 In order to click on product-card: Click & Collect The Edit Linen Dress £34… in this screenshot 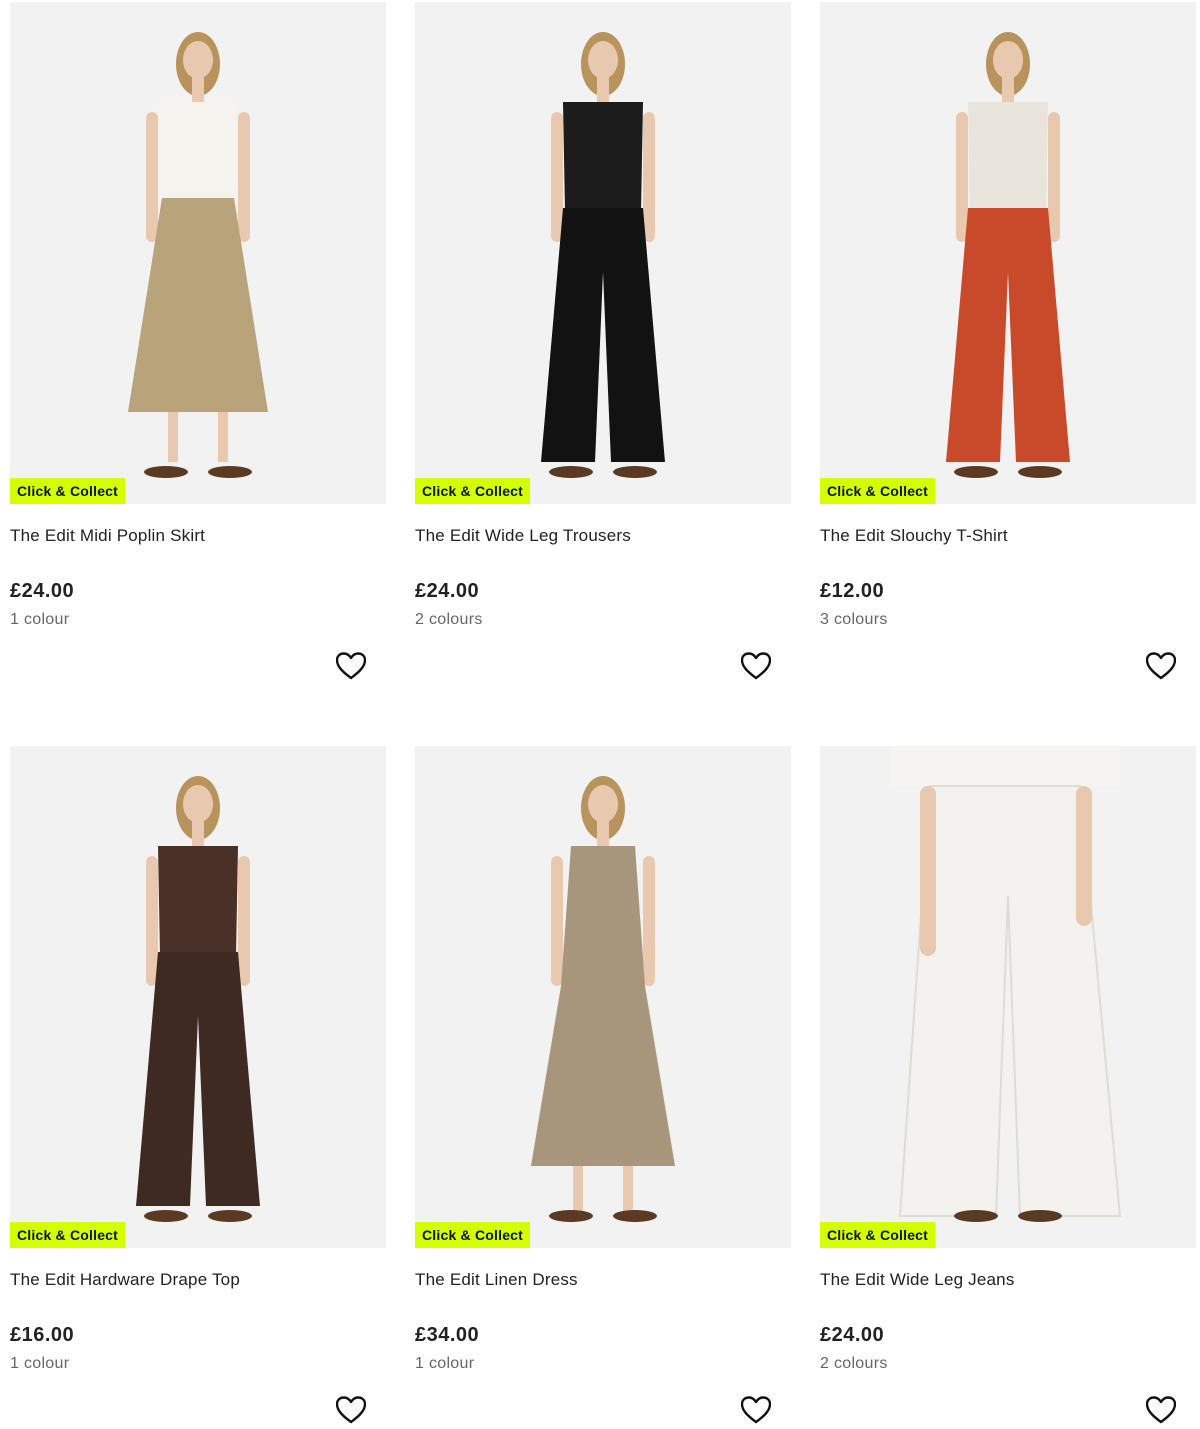, I will do `click(603, 1087)`.